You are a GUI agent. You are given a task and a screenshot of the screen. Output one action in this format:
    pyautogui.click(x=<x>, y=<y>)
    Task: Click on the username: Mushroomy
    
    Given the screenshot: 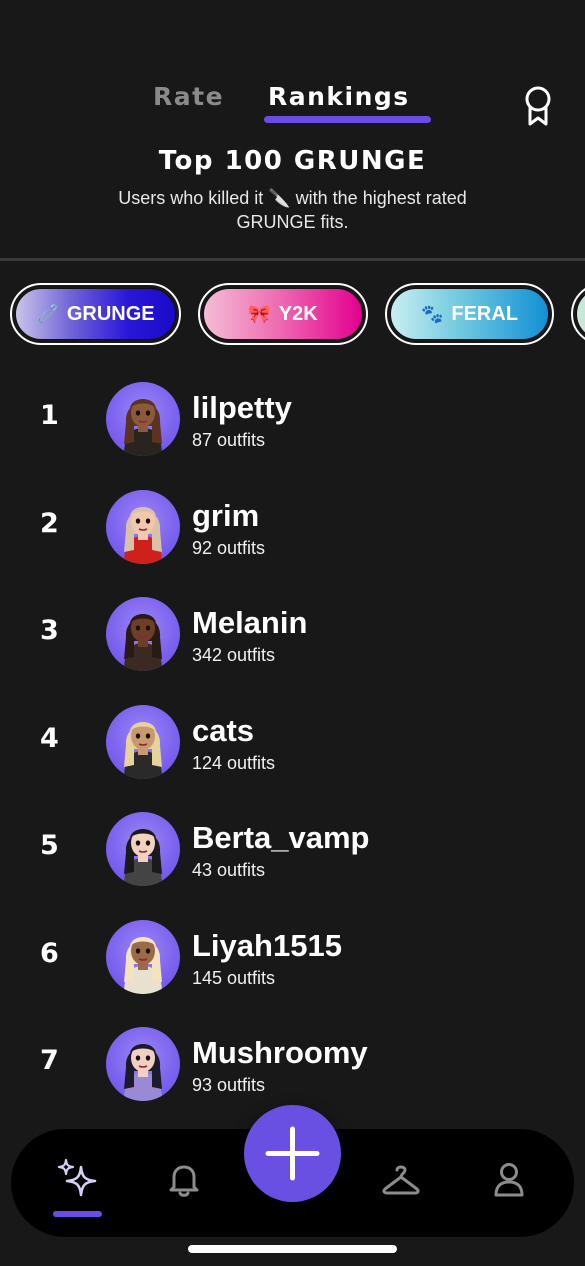 What is the action you would take?
    pyautogui.click(x=280, y=1053)
    